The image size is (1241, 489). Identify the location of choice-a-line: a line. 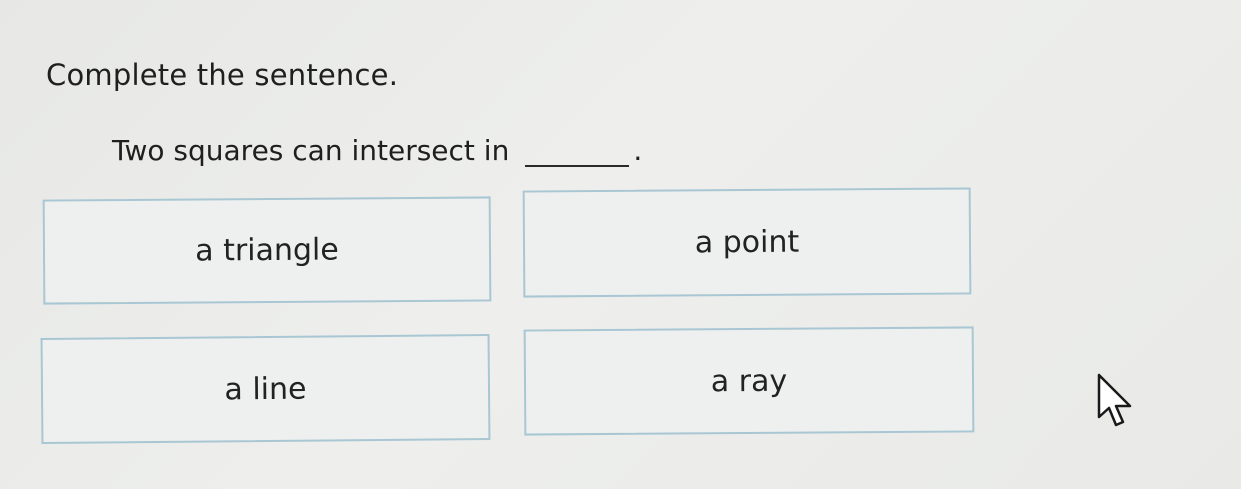
(265, 389).